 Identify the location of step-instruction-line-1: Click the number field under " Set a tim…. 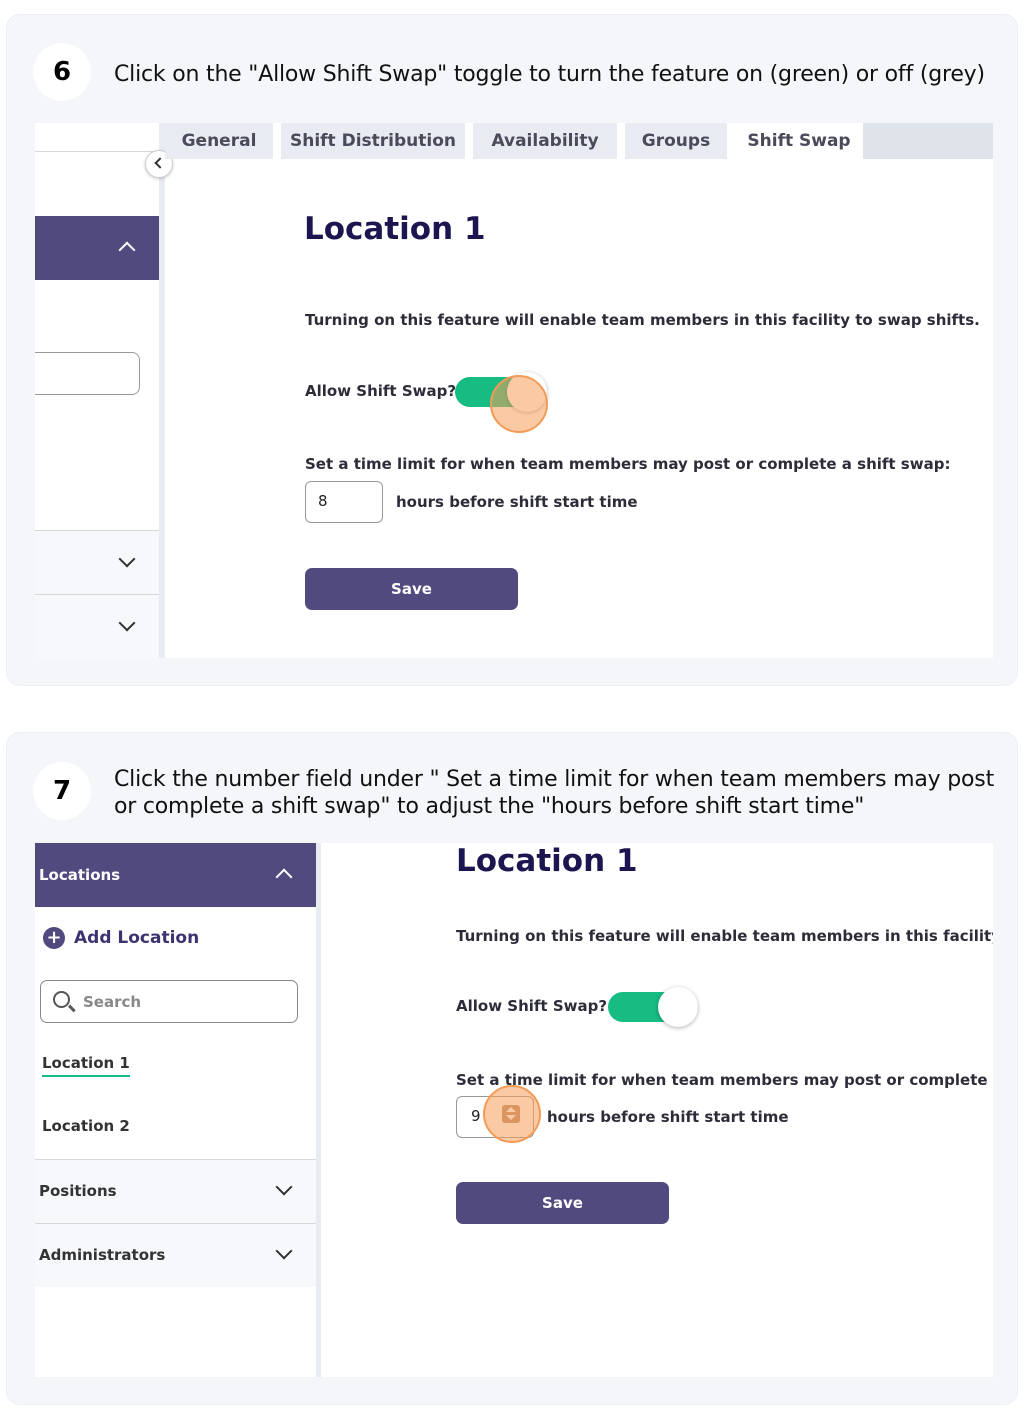
(554, 779).